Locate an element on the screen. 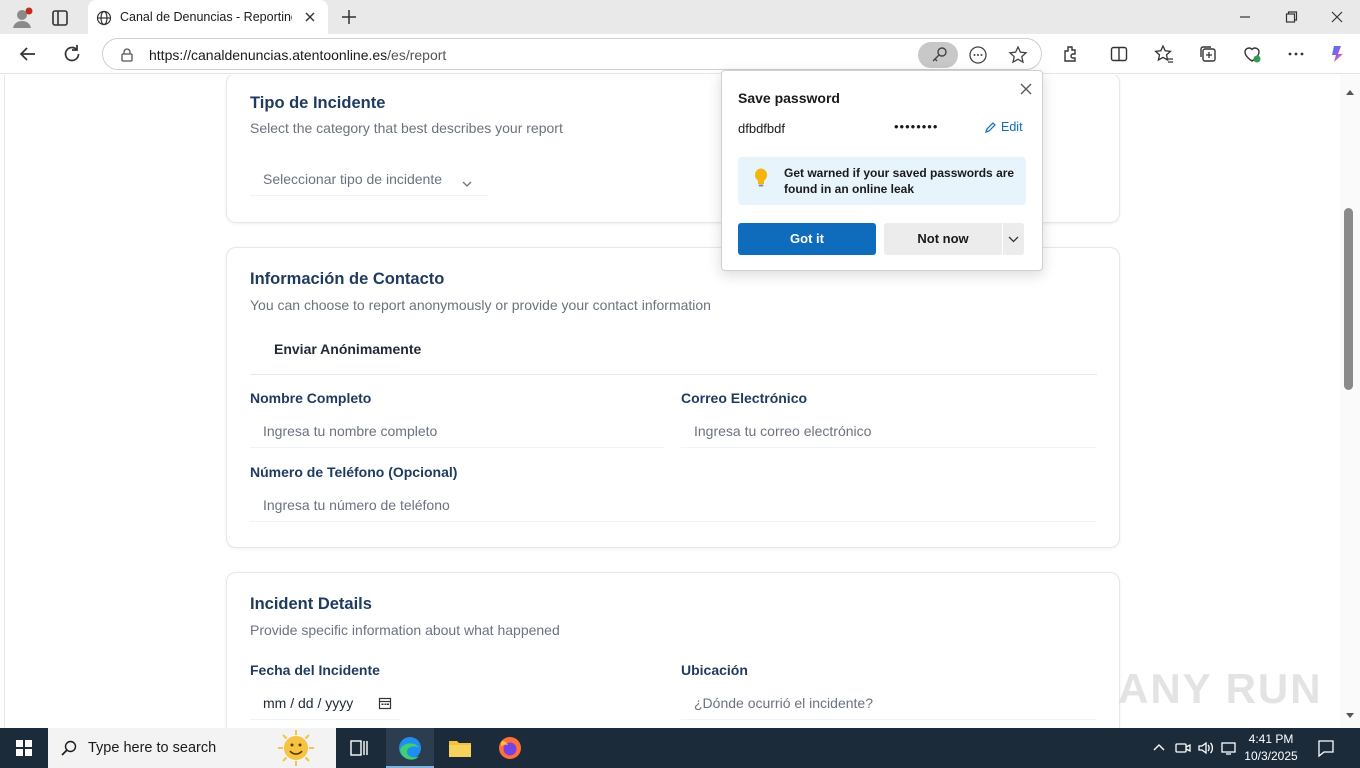  clock-date: 10/3/2025 is located at coordinates (1271, 756).